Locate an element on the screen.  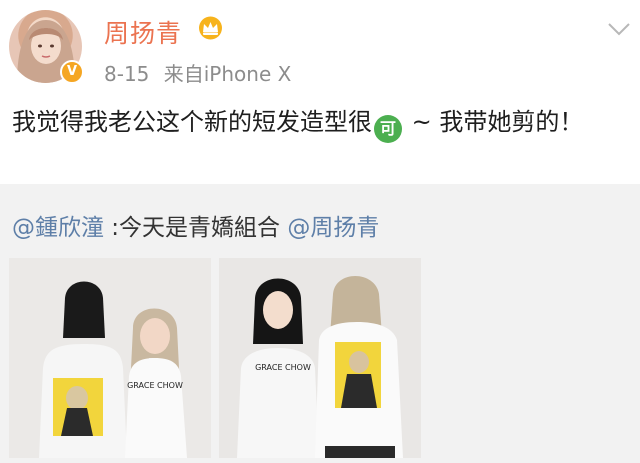
post-meta: 8-15 来自iPhone X is located at coordinates (197, 72).